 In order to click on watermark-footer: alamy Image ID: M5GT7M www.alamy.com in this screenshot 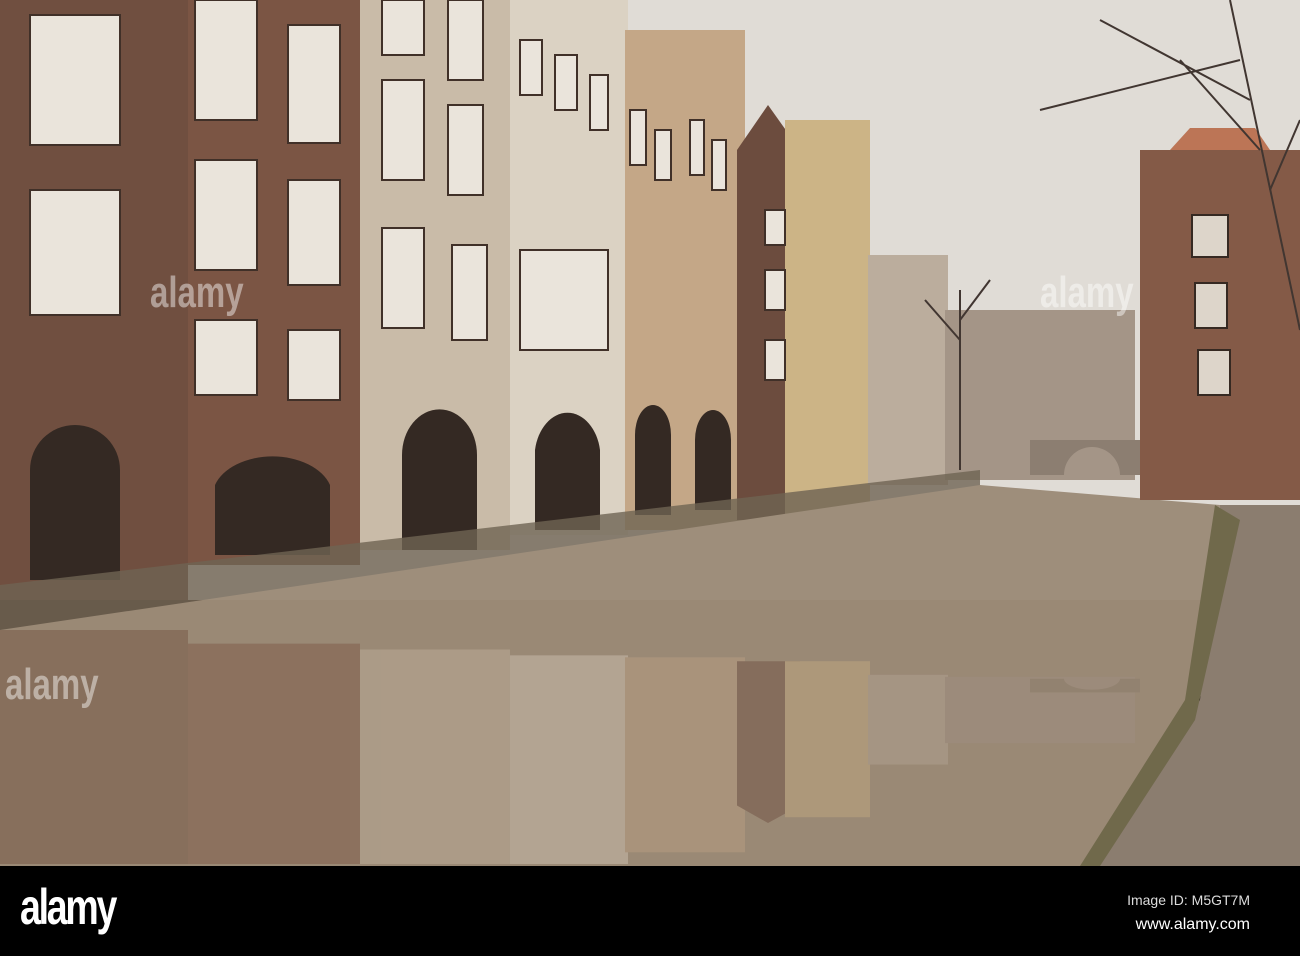, I will do `click(650, 911)`.